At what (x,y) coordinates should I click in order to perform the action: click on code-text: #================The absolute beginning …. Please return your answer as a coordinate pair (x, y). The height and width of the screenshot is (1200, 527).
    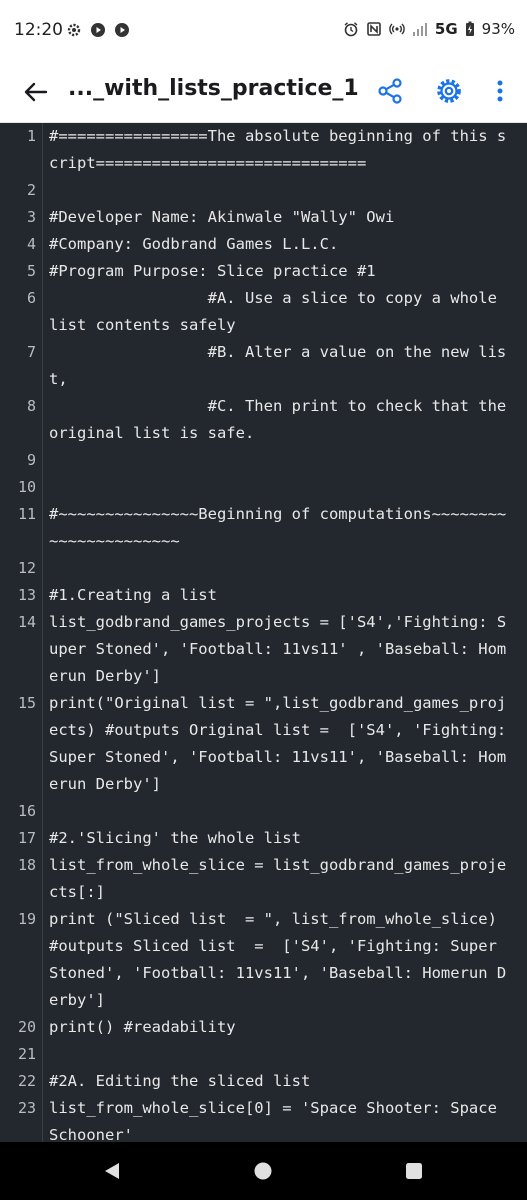
    Looking at the image, I should click on (278, 149).